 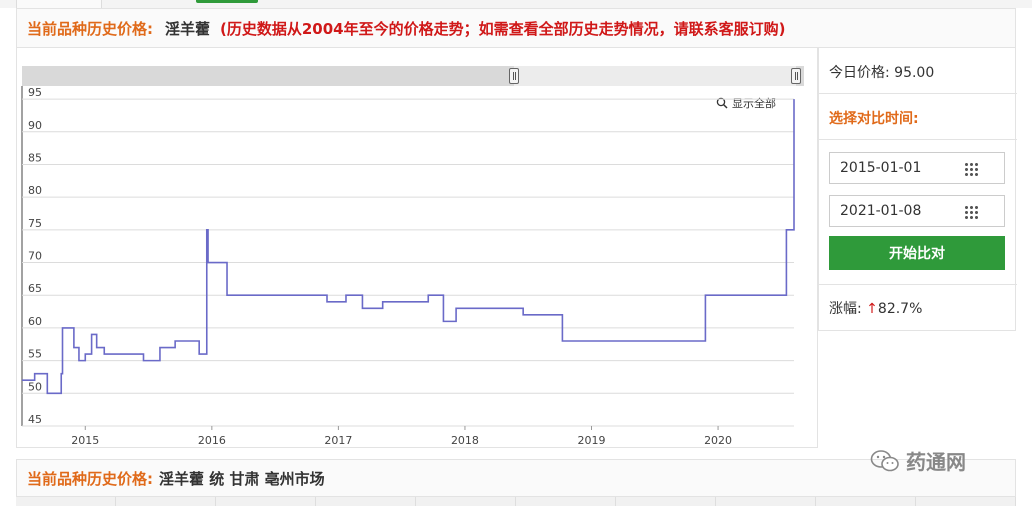 What do you see at coordinates (35, 223) in the screenshot?
I see `y-tick-label: 75` at bounding box center [35, 223].